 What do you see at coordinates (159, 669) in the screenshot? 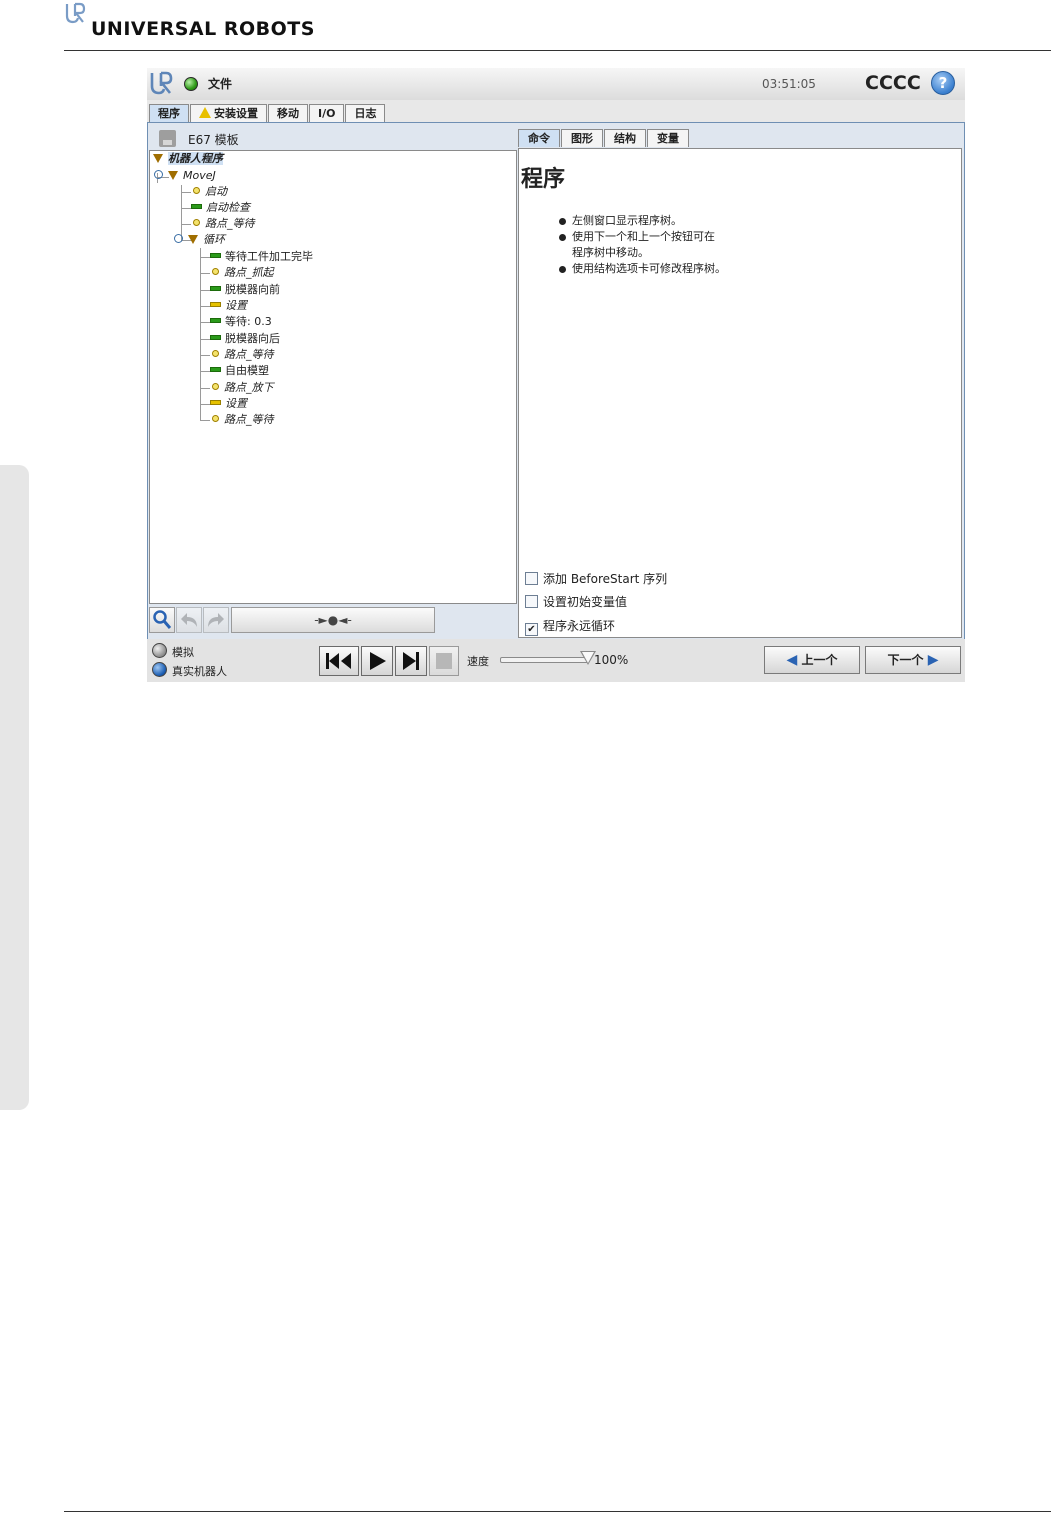
I see `radio-button-selected` at bounding box center [159, 669].